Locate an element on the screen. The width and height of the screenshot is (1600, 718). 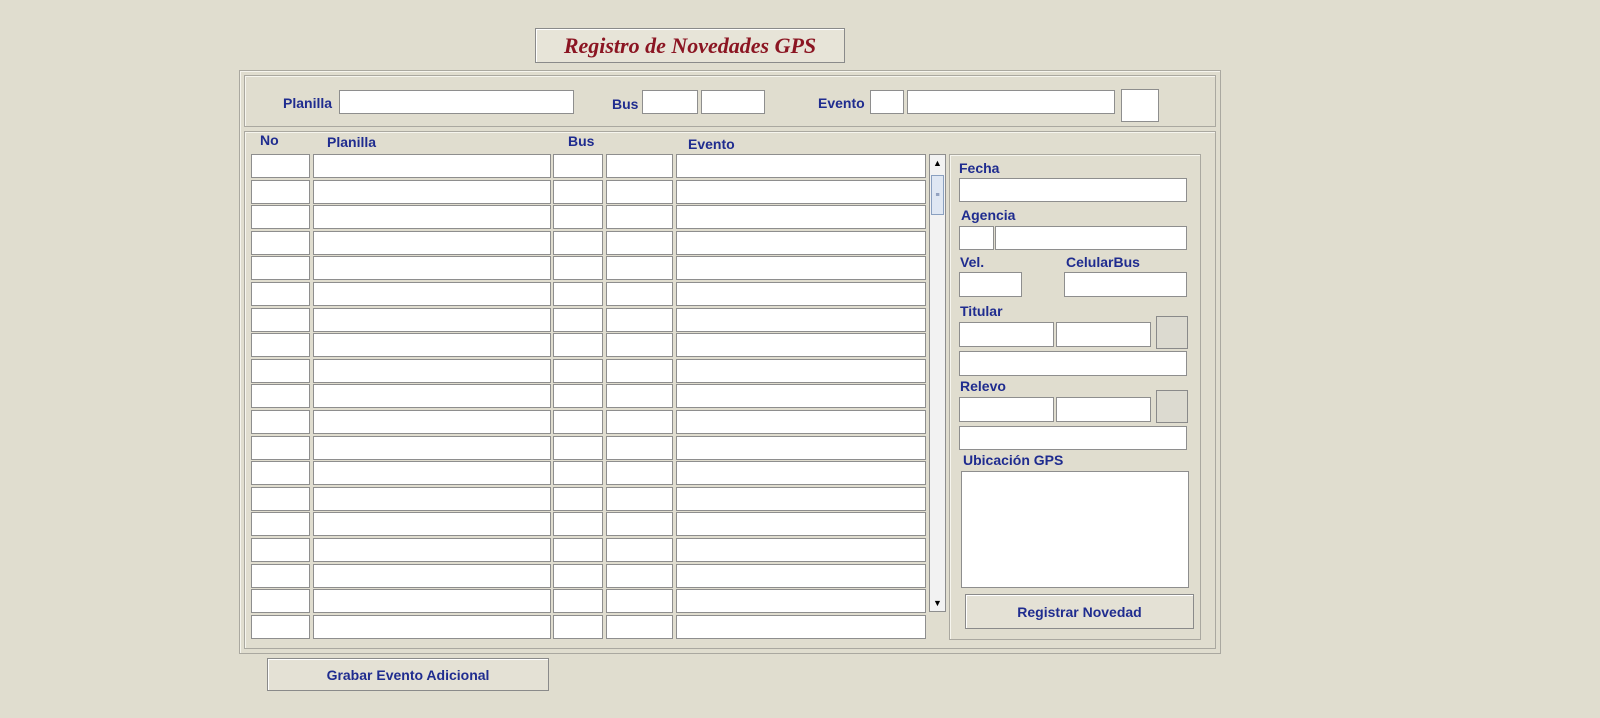
scroll-thumb: ≡ is located at coordinates (937, 195).